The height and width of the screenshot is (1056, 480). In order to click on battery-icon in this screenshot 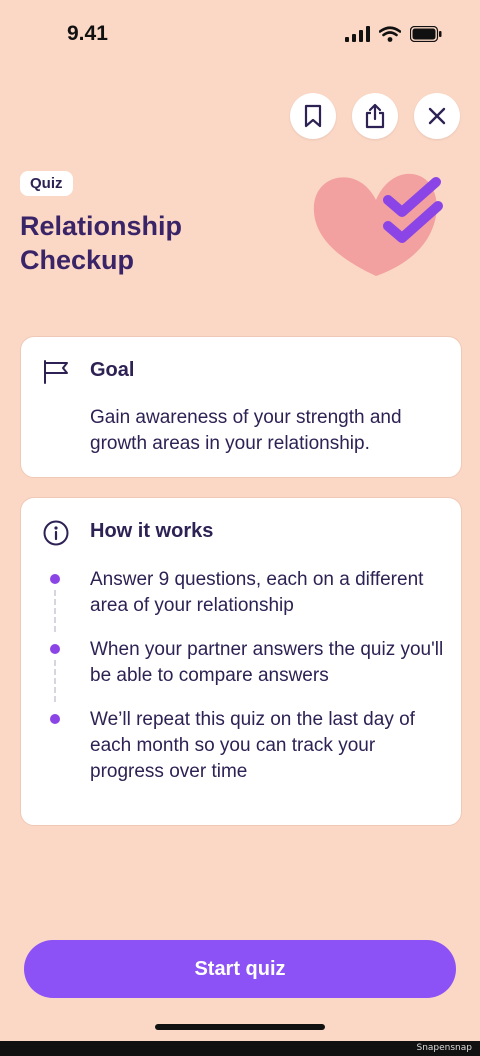, I will do `click(426, 34)`.